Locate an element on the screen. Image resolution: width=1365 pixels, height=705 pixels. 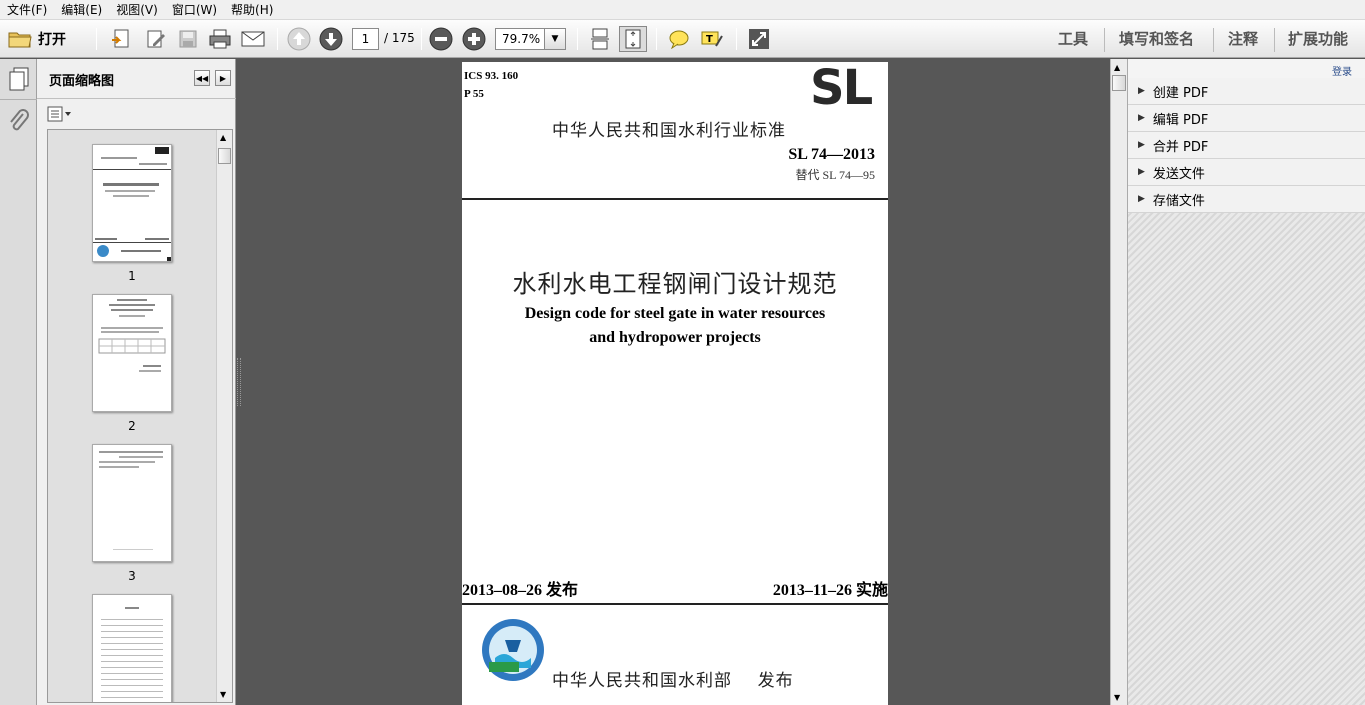
save-icon is located at coordinates (188, 39).